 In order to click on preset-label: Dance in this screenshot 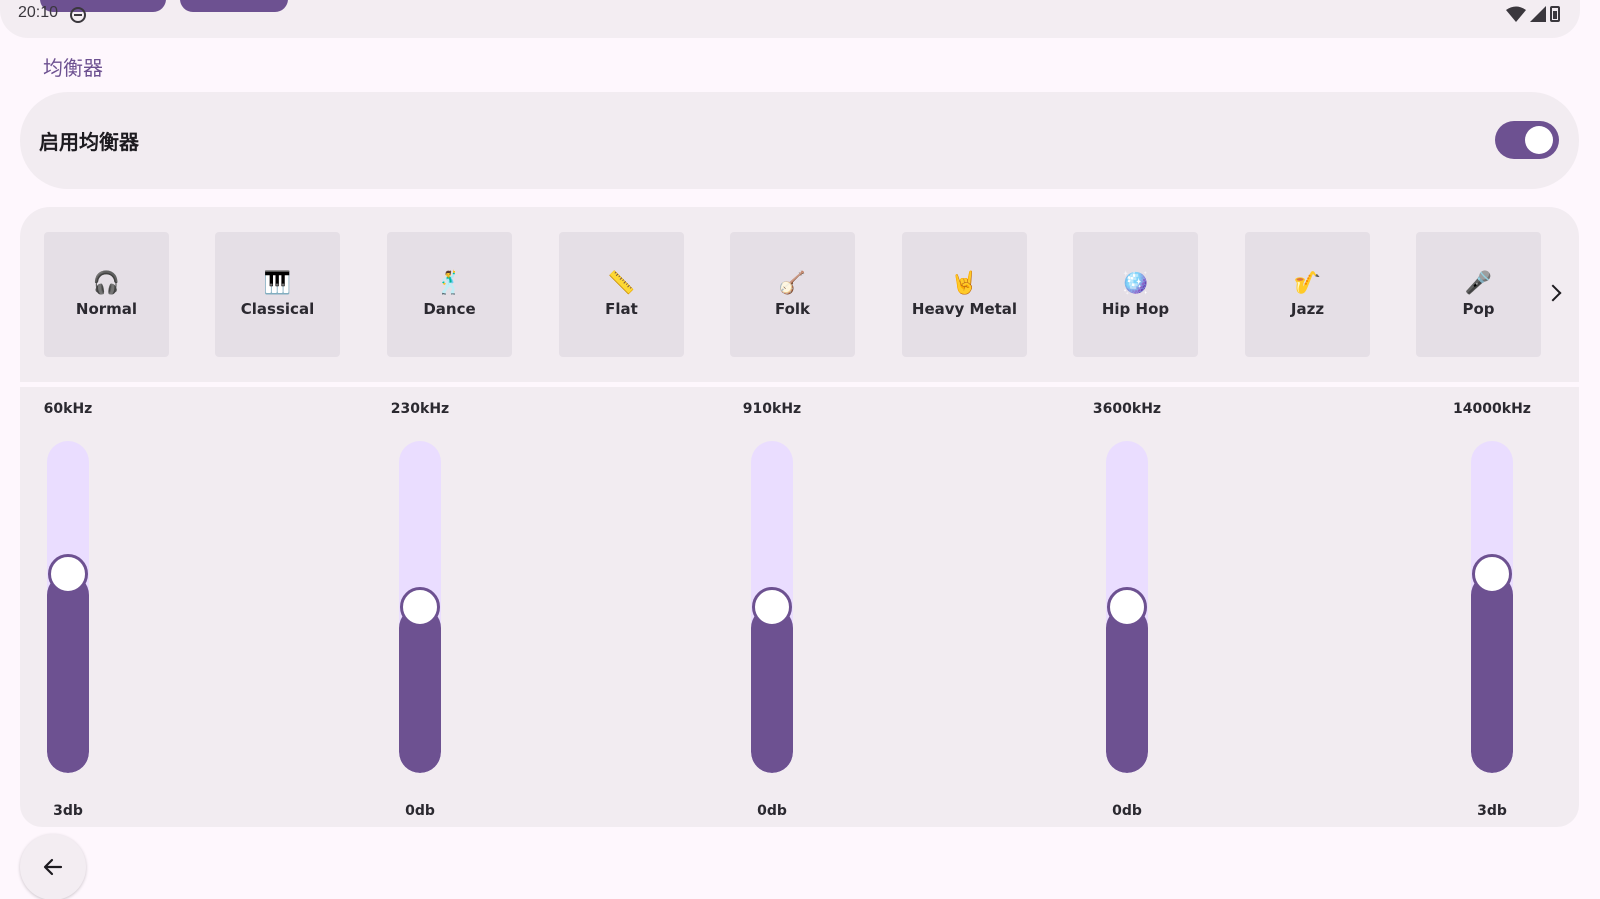, I will do `click(449, 308)`.